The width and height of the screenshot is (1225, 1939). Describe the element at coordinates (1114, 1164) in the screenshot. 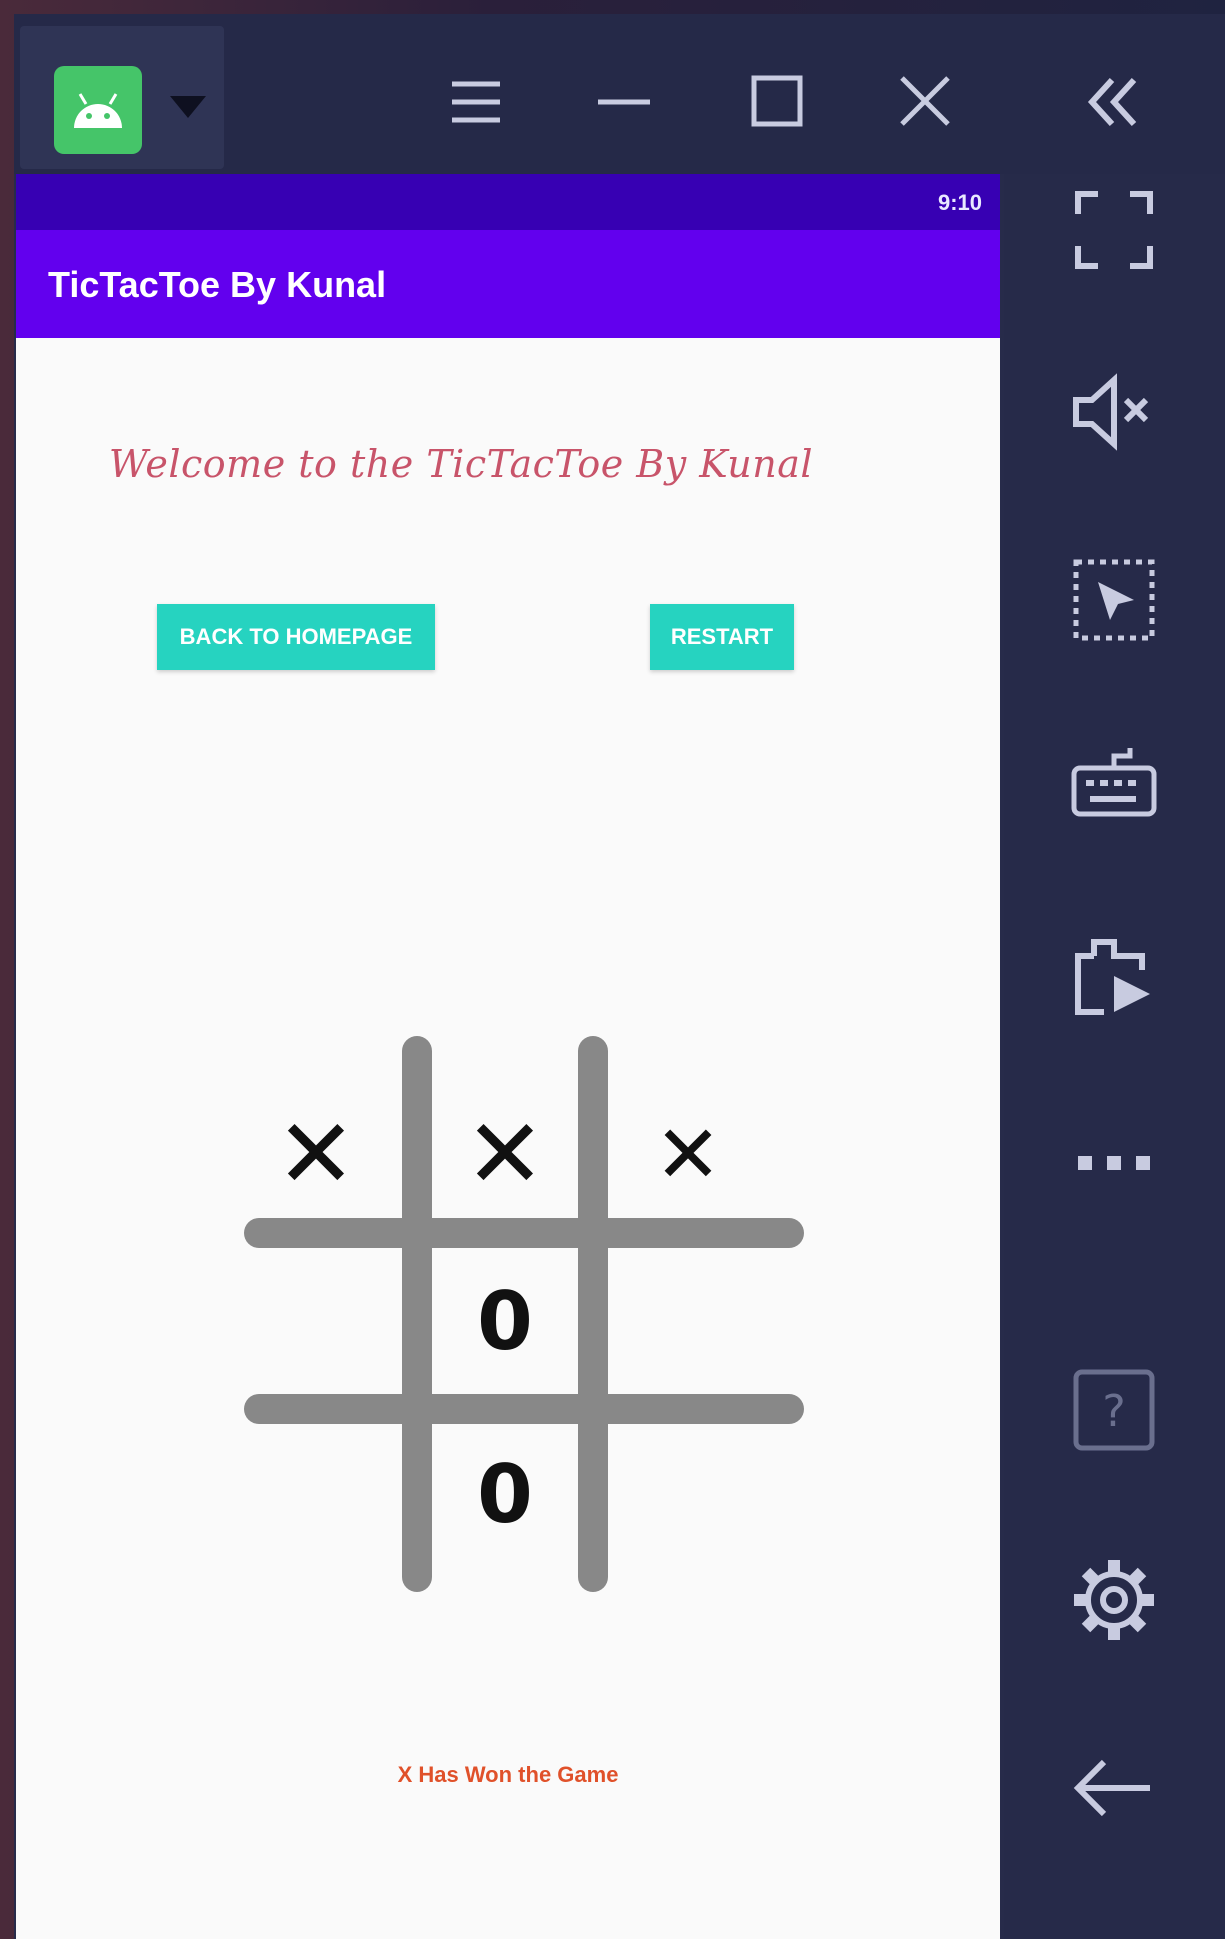

I see `more-icon` at that location.